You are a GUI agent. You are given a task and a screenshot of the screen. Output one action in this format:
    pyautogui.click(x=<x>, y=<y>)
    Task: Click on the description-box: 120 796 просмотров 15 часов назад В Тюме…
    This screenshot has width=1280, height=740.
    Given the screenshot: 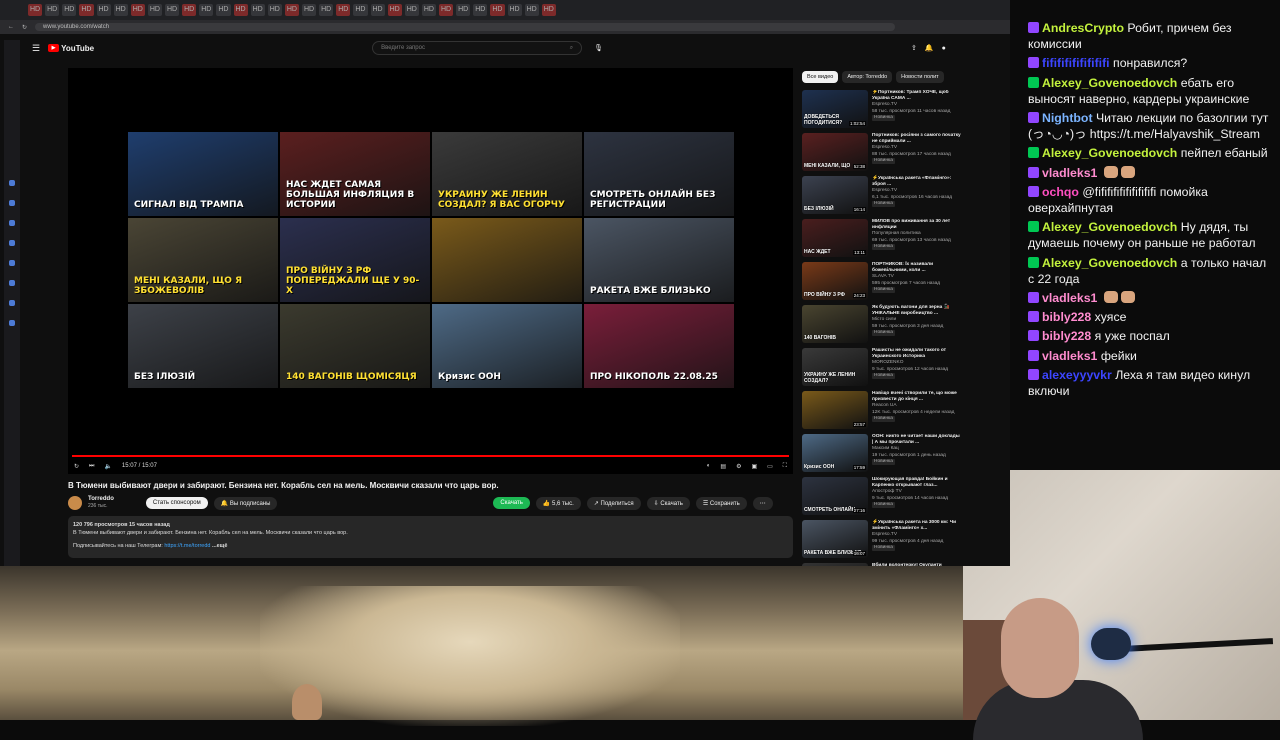 What is the action you would take?
    pyautogui.click(x=430, y=537)
    